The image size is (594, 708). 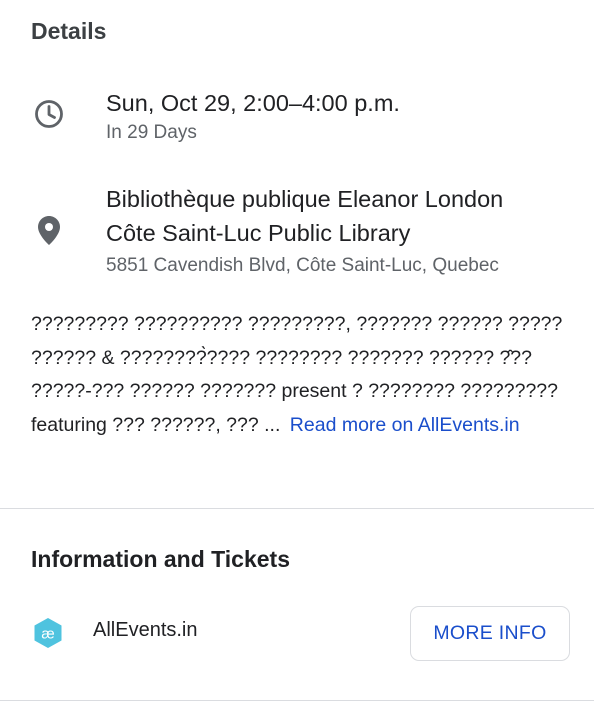 I want to click on location-pin-icon, so click(x=49, y=230).